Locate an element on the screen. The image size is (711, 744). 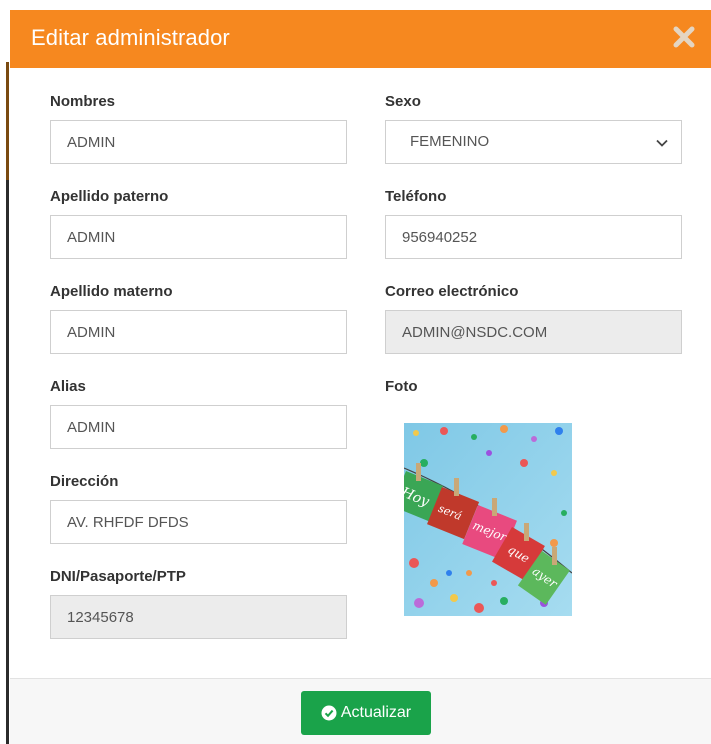
apellido-paterno-label: Apellido paterno is located at coordinates (109, 196).